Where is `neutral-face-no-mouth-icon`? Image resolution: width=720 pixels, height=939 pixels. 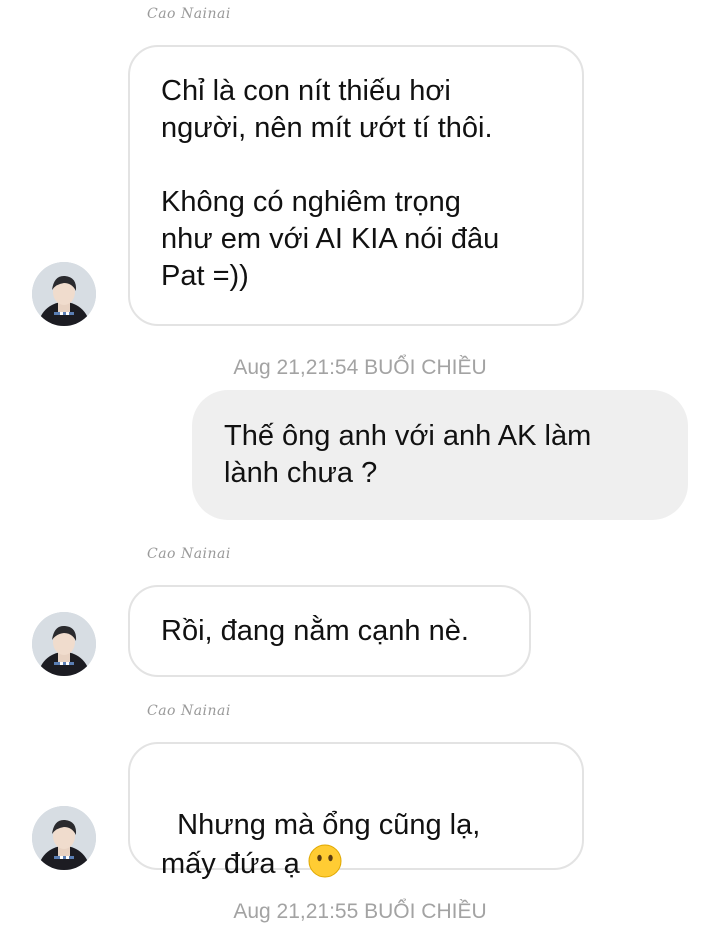 neutral-face-no-mouth-icon is located at coordinates (325, 861).